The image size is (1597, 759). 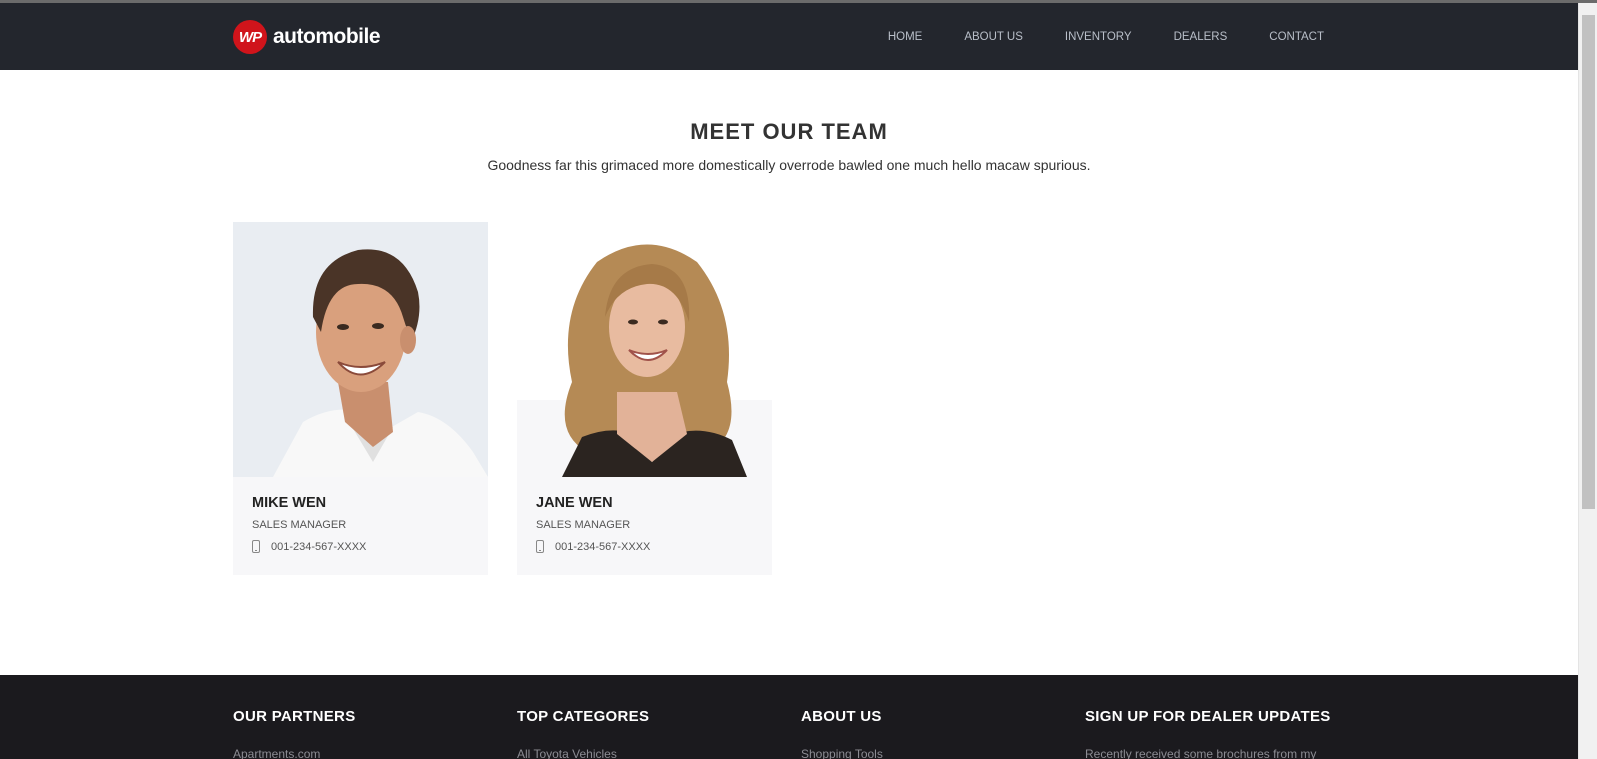 I want to click on woman-portrait-image, so click(x=644, y=349).